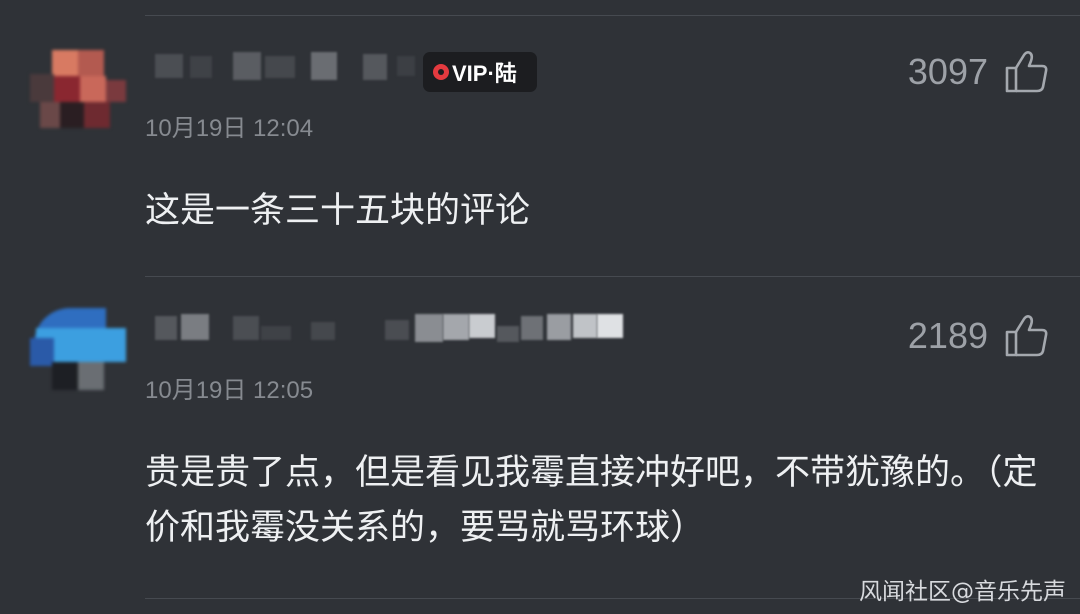 Image resolution: width=1080 pixels, height=614 pixels. I want to click on watermark: 风闻社区@音乐先声, so click(962, 592).